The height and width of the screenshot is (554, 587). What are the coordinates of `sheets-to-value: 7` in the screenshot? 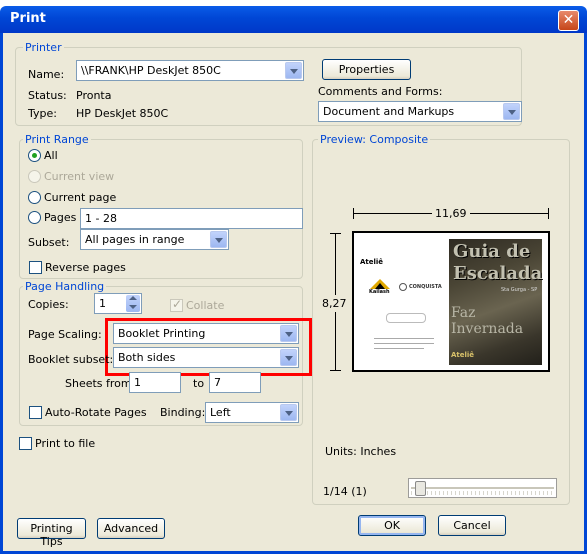 It's located at (217, 382).